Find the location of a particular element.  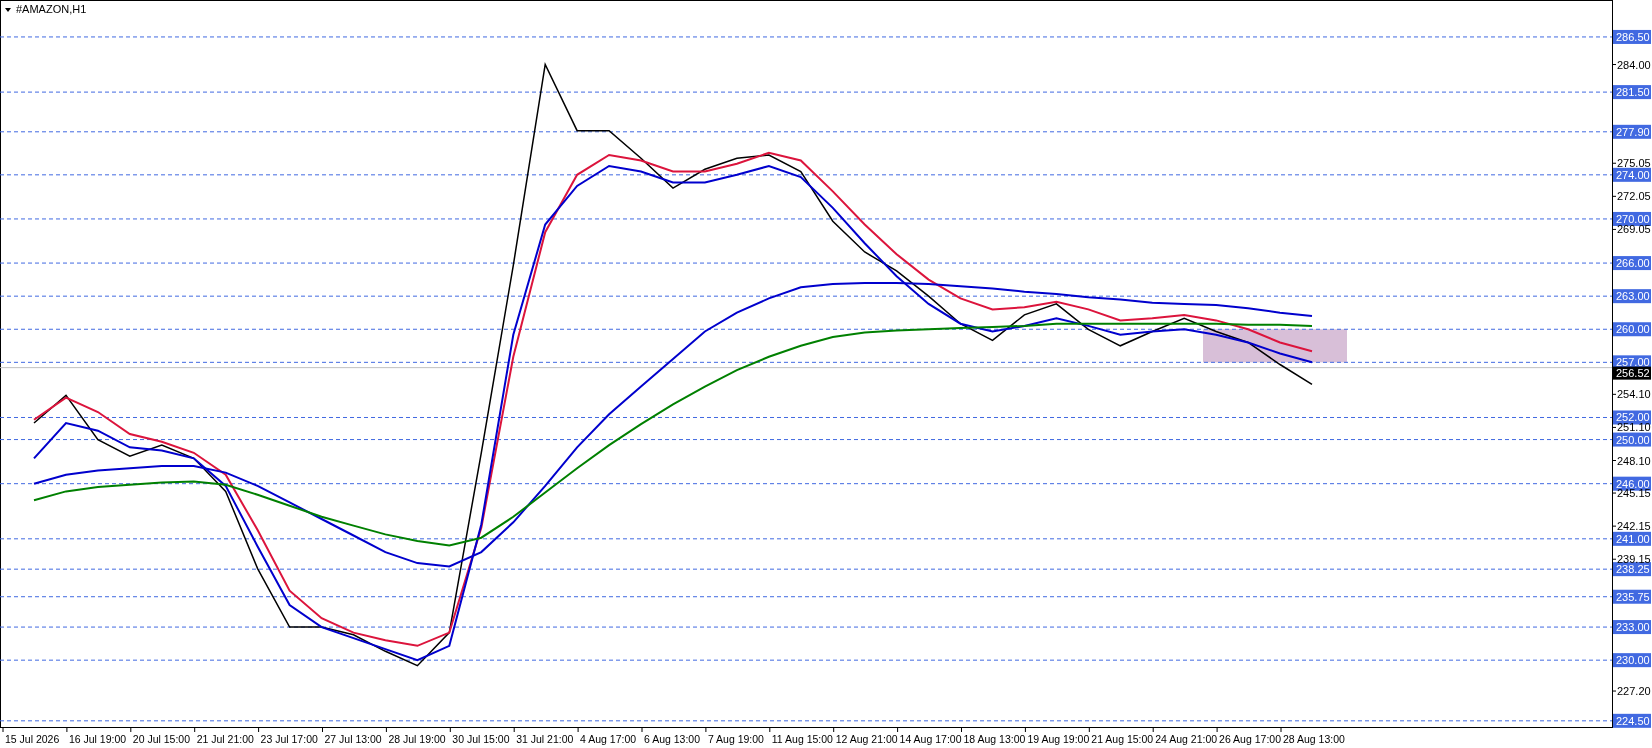

price-level-label: 277.90 is located at coordinates (1632, 131).